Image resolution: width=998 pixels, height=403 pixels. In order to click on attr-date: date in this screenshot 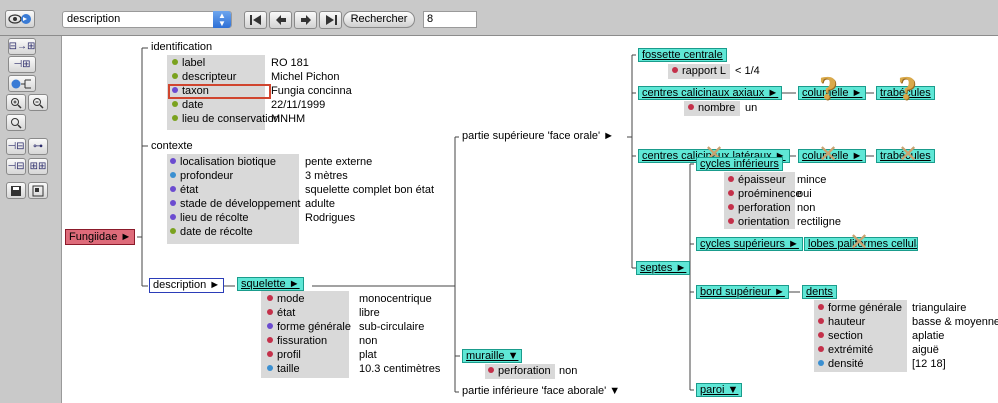, I will do `click(187, 105)`.